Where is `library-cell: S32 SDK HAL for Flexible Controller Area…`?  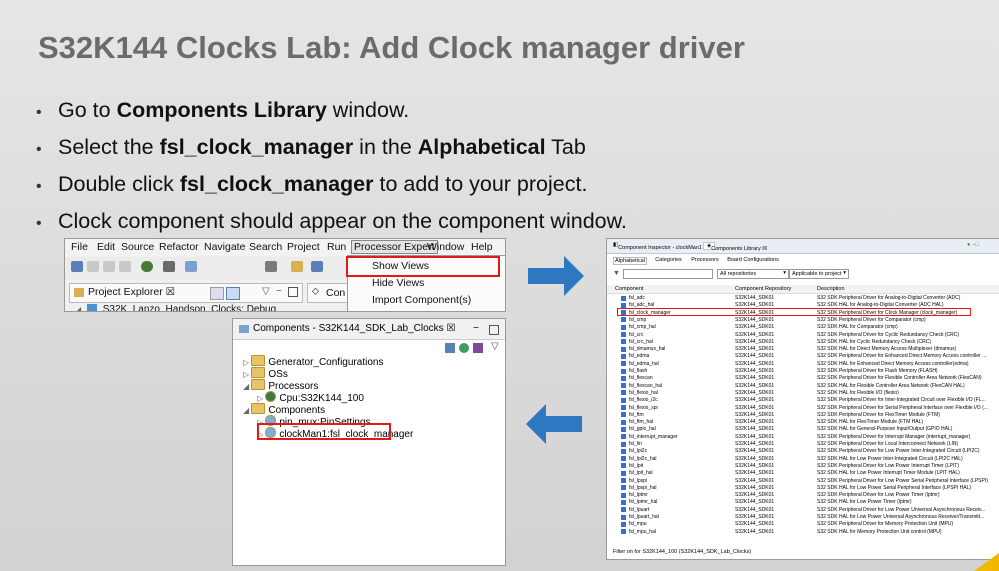 library-cell: S32 SDK HAL for Flexible Controller Area… is located at coordinates (891, 385).